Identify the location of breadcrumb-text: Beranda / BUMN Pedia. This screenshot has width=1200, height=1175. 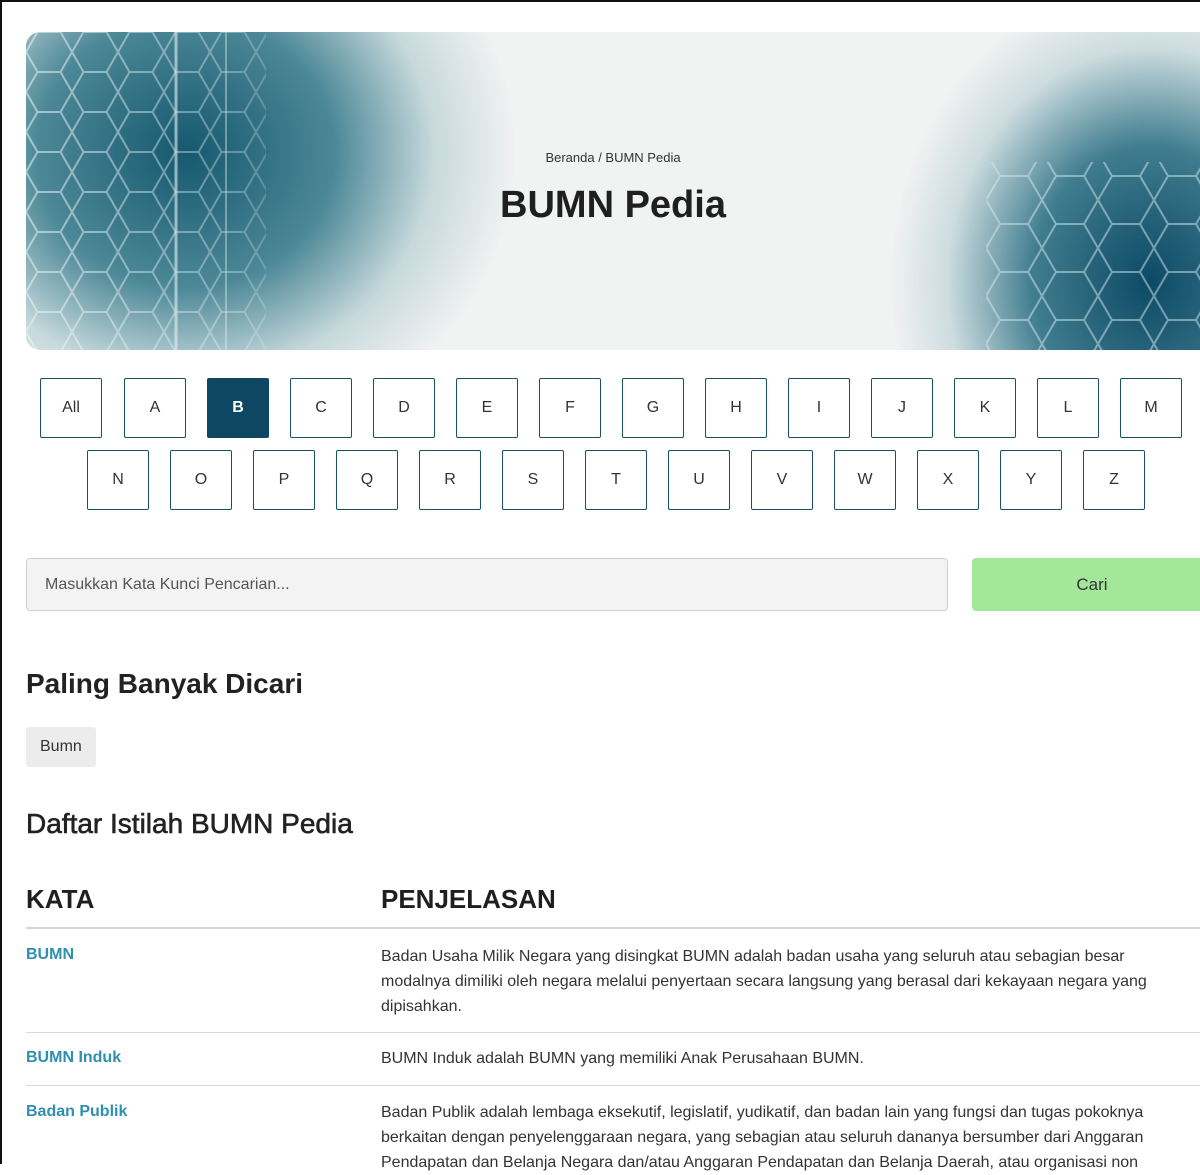
(613, 157).